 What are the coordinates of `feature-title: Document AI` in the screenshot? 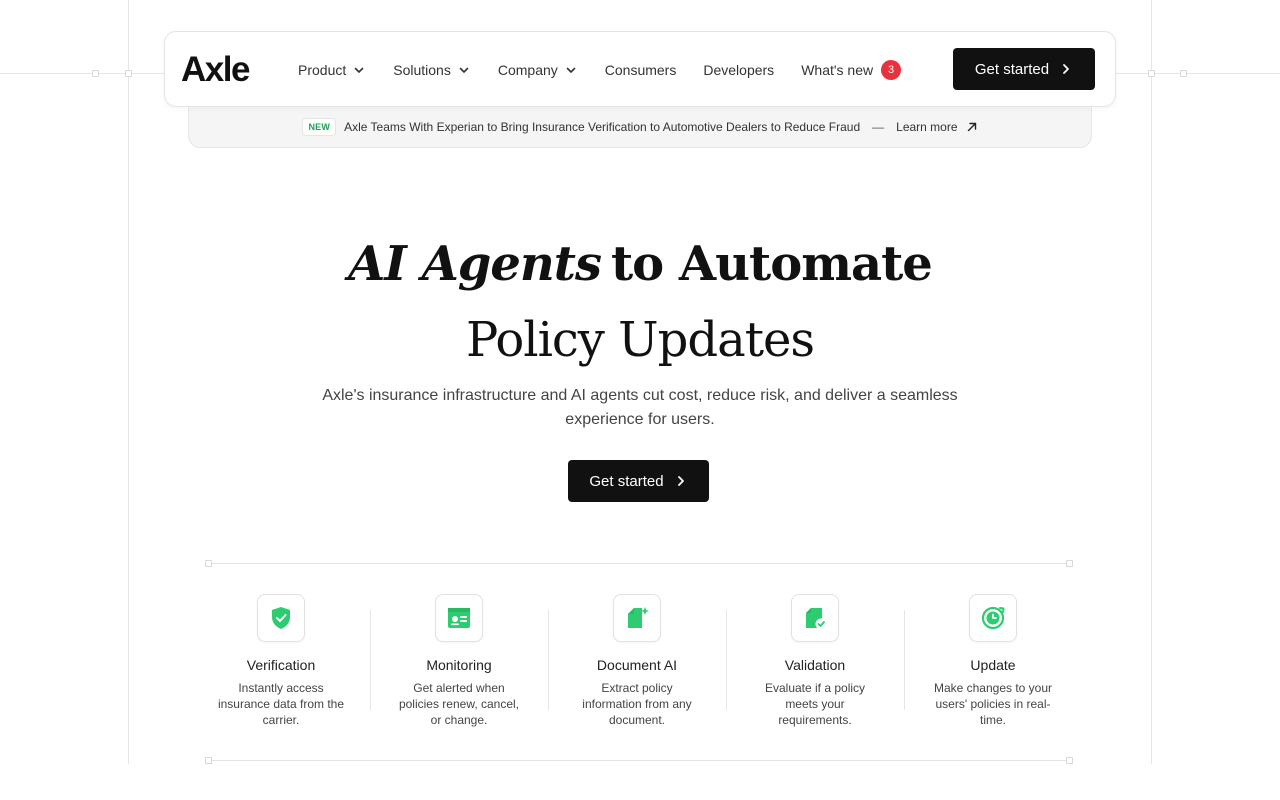 It's located at (637, 665).